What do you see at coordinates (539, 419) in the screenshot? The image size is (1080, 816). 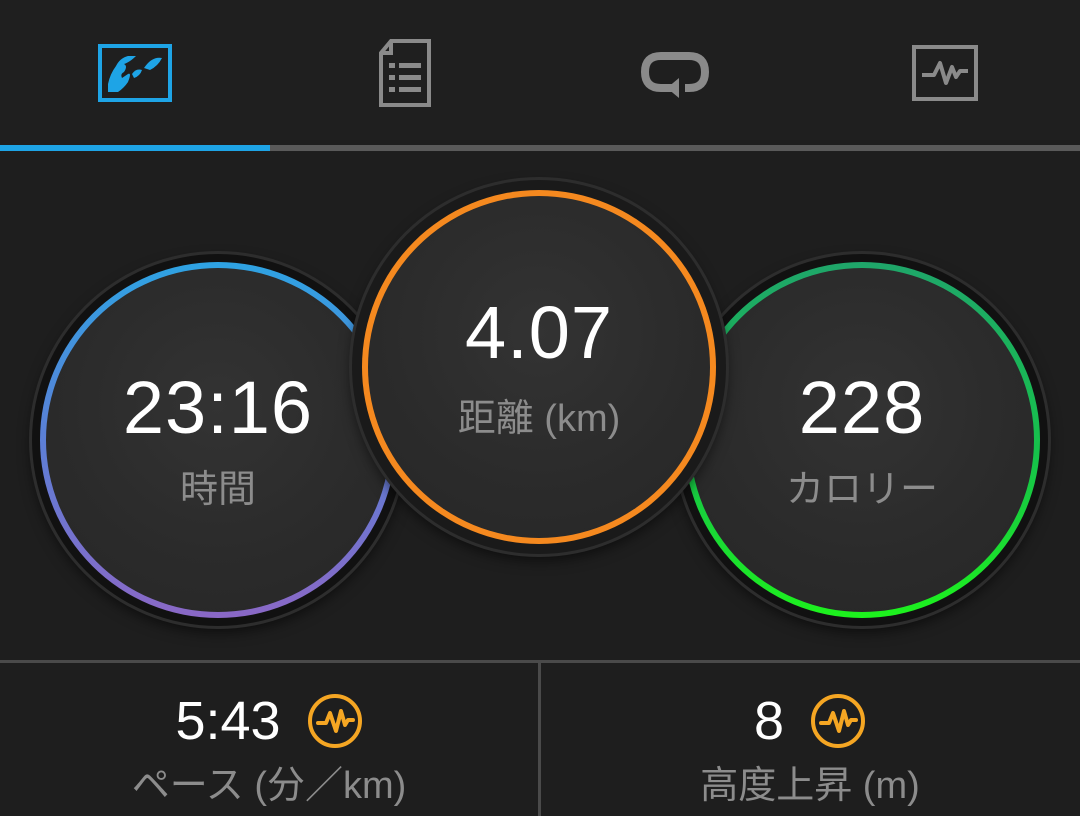 I see `distance-label: 距離 (km)` at bounding box center [539, 419].